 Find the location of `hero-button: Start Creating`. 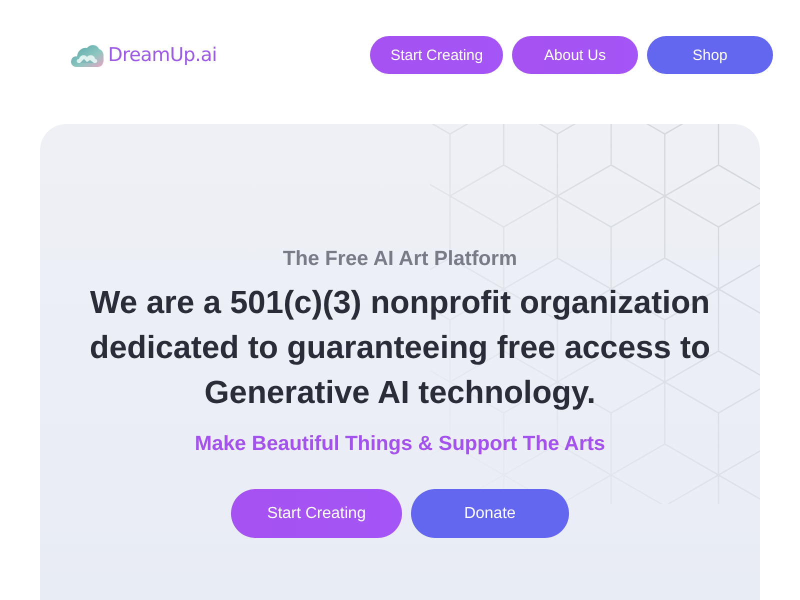

hero-button: Start Creating is located at coordinates (316, 513).